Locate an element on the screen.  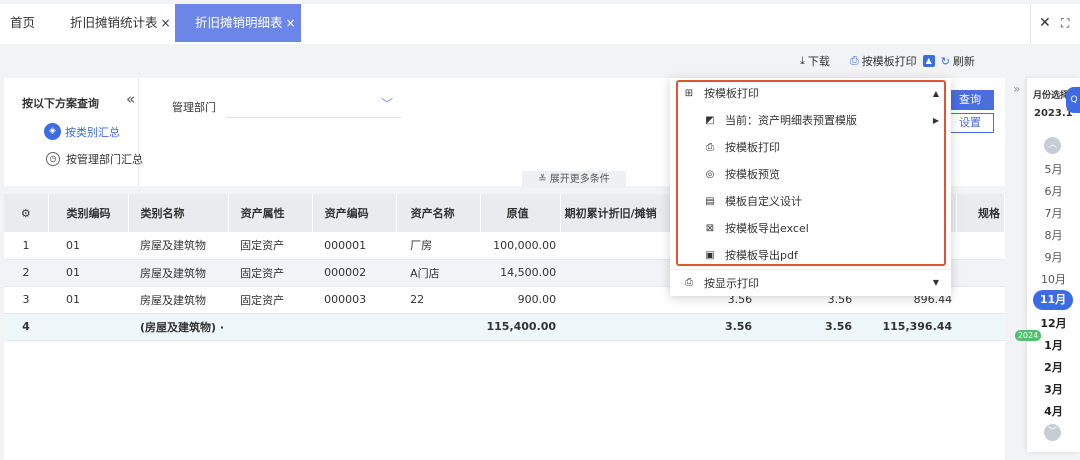
column-header: 规格 is located at coordinates (981, 213).